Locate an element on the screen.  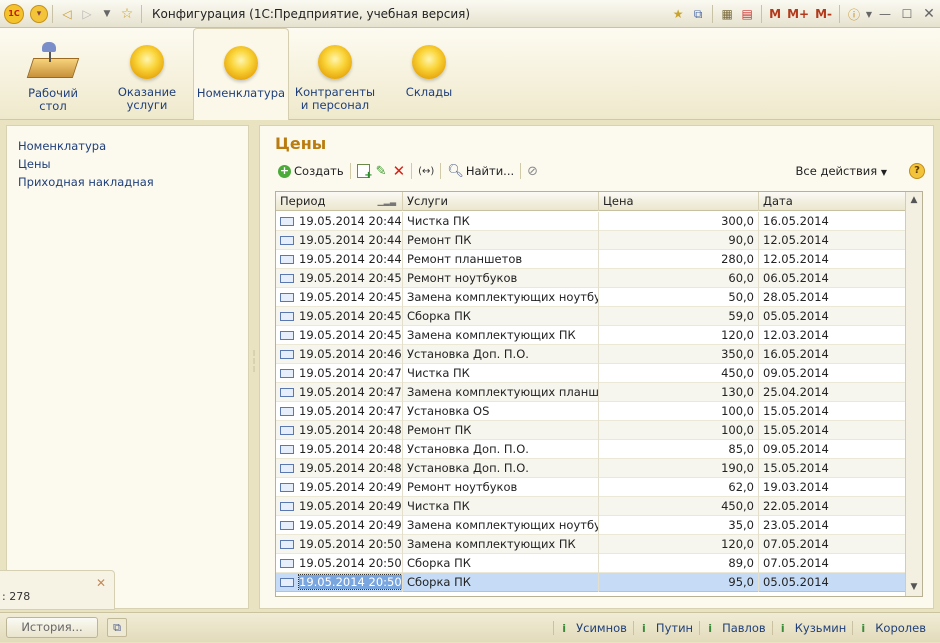
cell-period: 19.05.2014 20:47:23 is located at coordinates (339, 373).